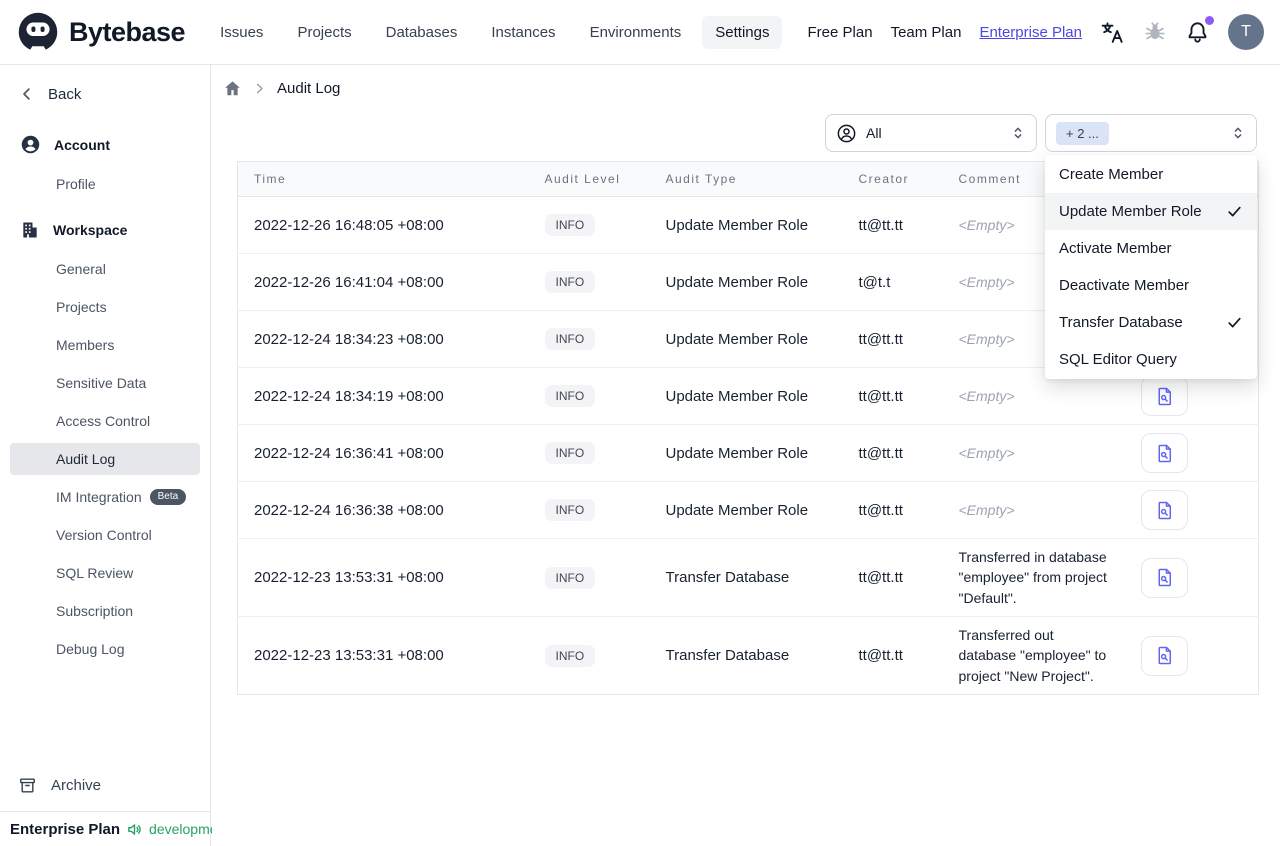  What do you see at coordinates (383, 282) in the screenshot?
I see `log-time: 2022-12-26 16:41:04 +08:00` at bounding box center [383, 282].